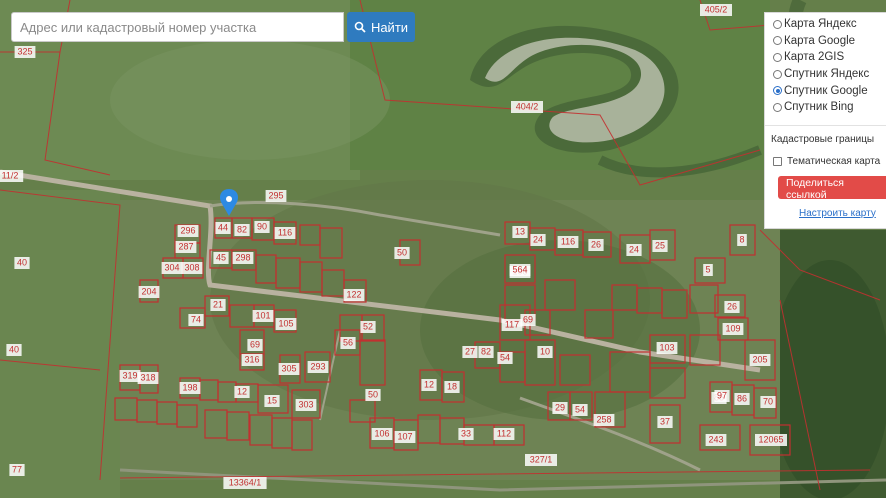 The height and width of the screenshot is (498, 886). Describe the element at coordinates (251, 359) in the screenshot. I see `parcel-label: 316` at that location.